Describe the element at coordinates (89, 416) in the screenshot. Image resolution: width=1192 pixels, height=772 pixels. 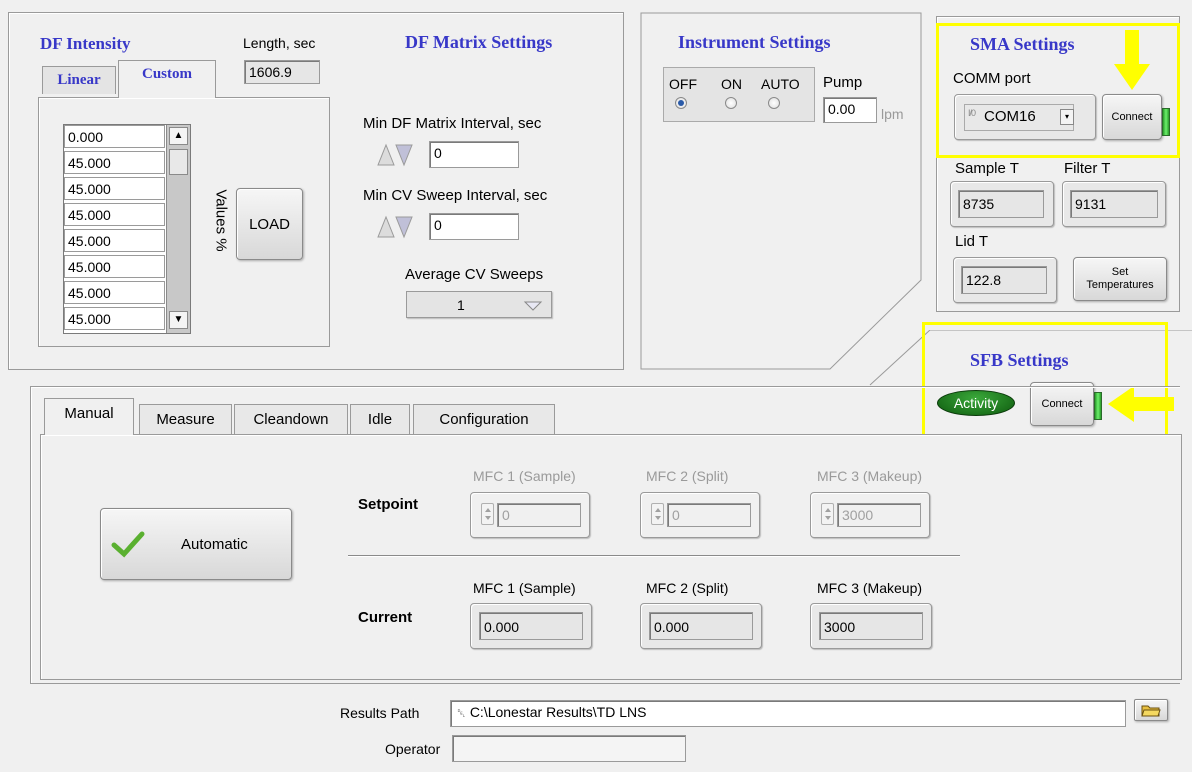
I see `tab-manual: Manual` at that location.